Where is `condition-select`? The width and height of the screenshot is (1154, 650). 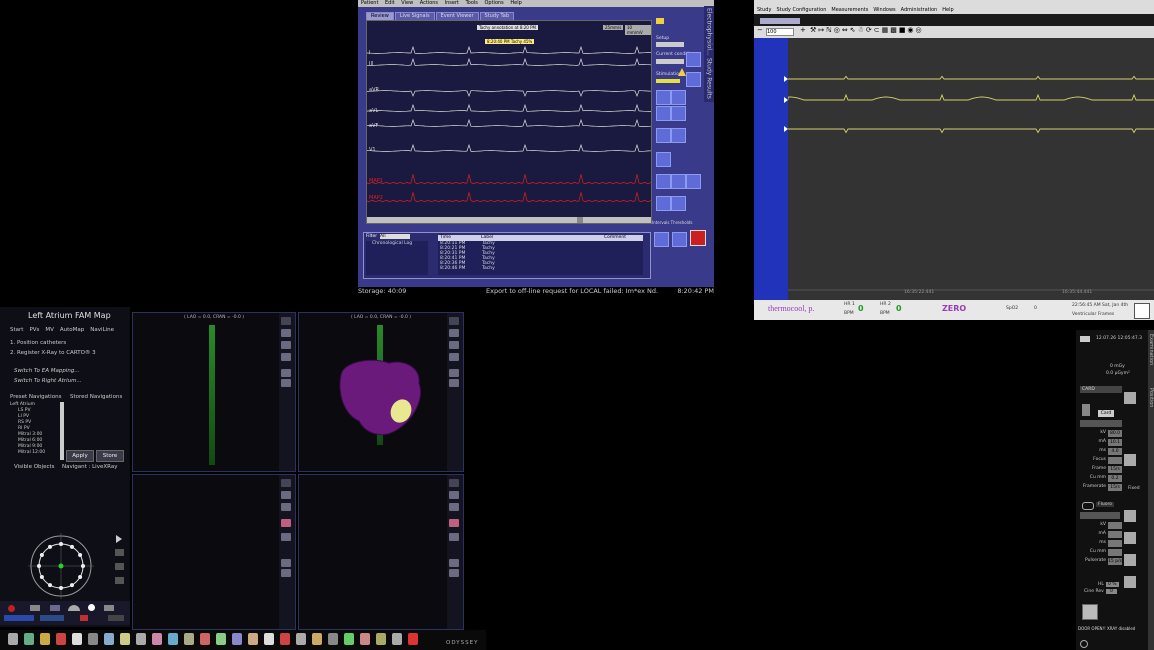
condition-select is located at coordinates (670, 61).